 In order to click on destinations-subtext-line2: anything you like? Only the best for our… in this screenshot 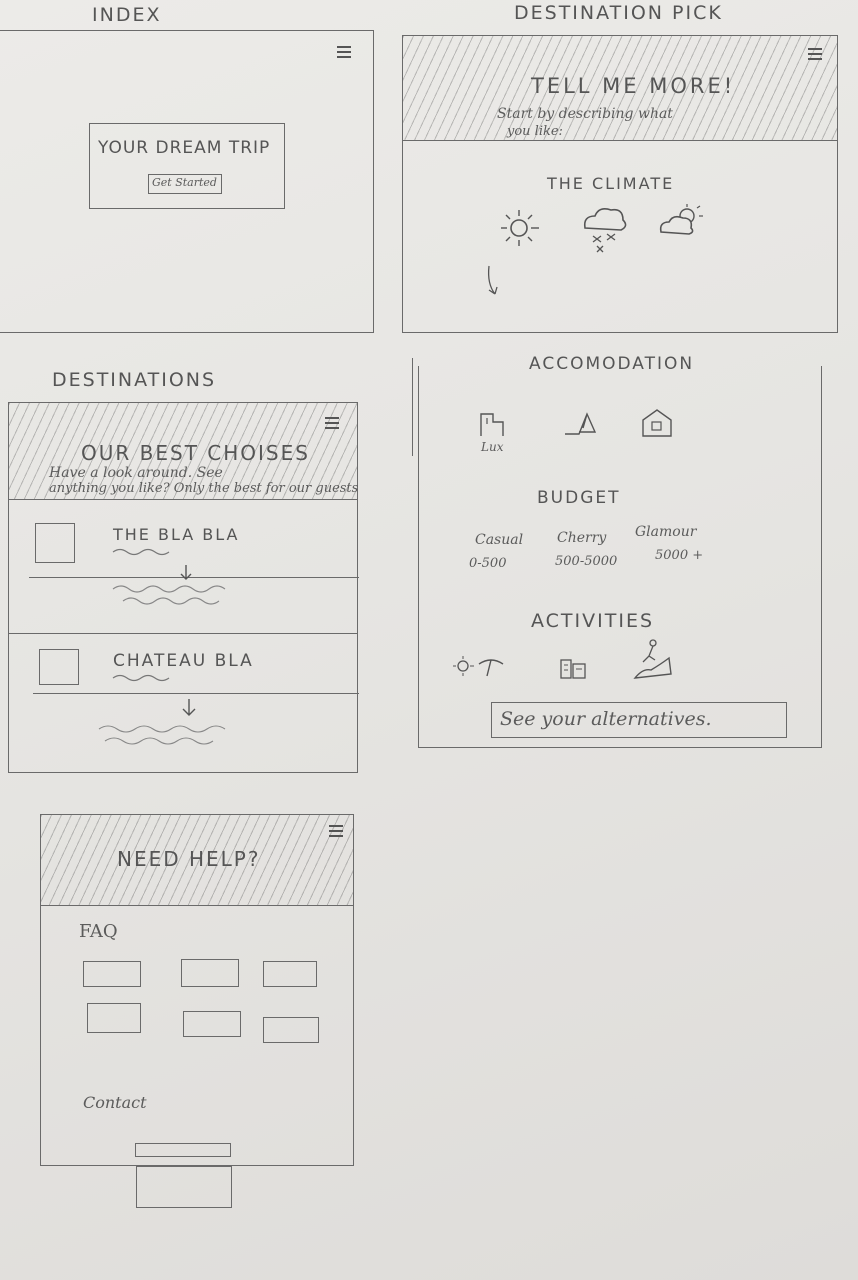, I will do `click(204, 488)`.